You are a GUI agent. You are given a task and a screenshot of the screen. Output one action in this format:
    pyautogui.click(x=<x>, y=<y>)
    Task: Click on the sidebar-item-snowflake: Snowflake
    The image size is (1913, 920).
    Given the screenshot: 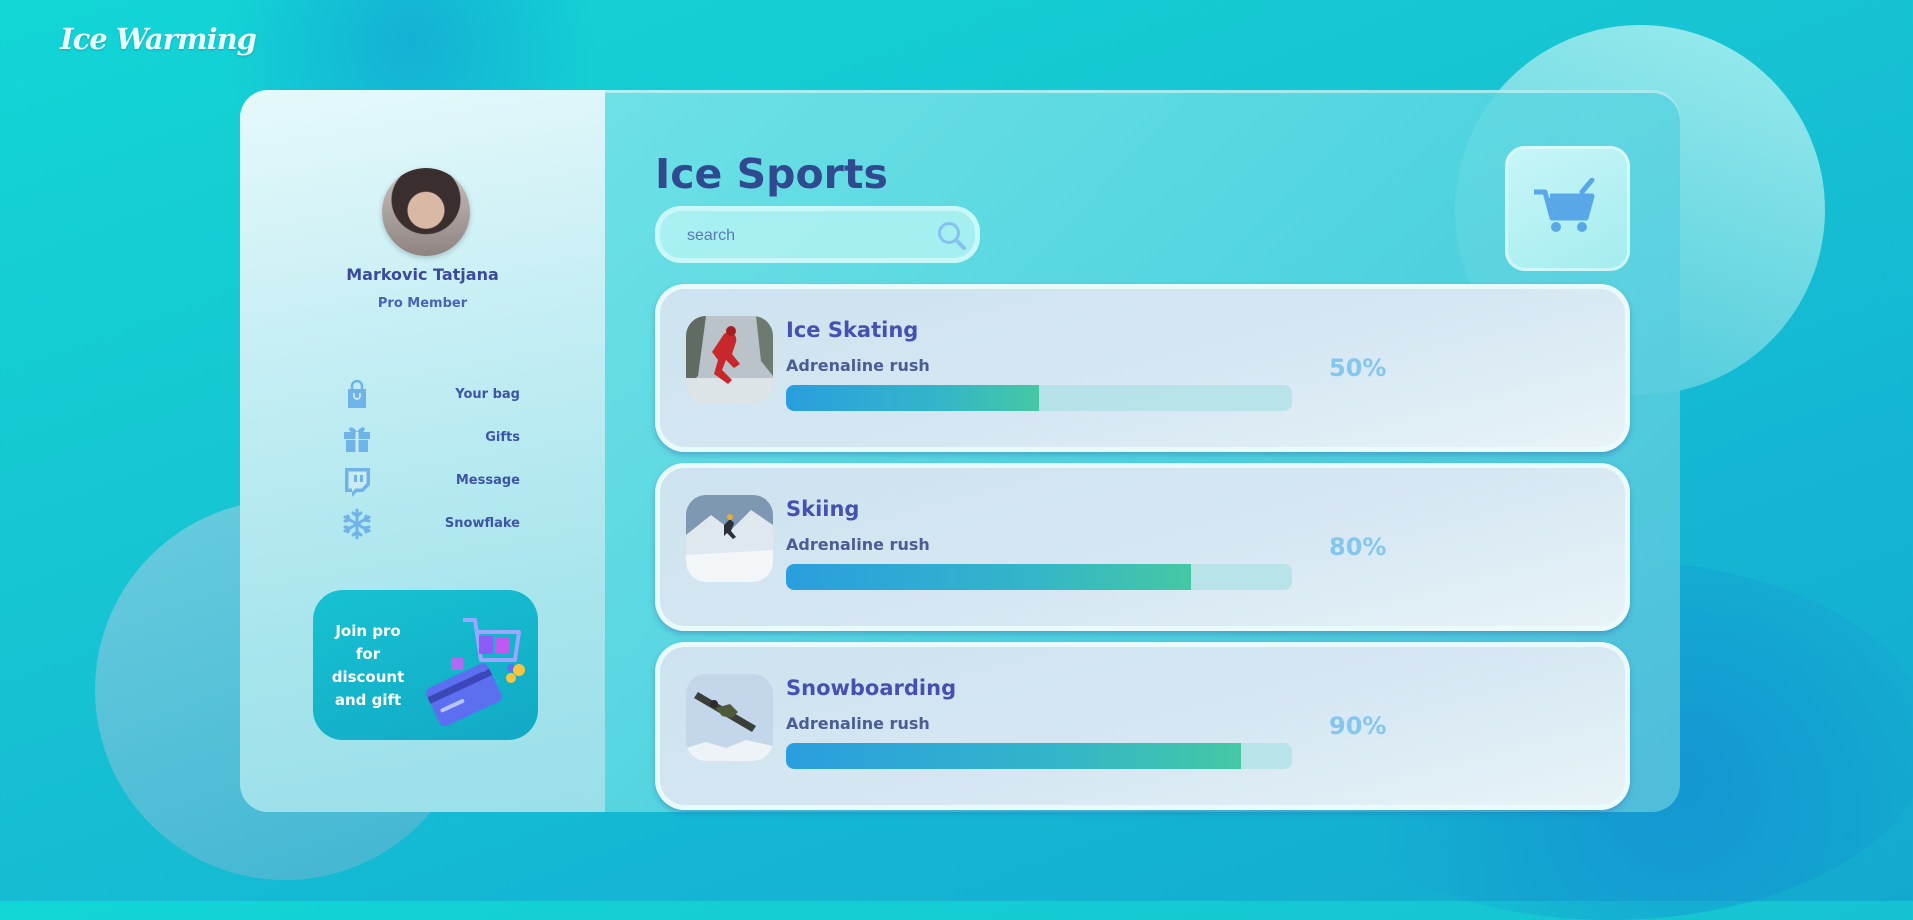 What is the action you would take?
    pyautogui.click(x=430, y=523)
    